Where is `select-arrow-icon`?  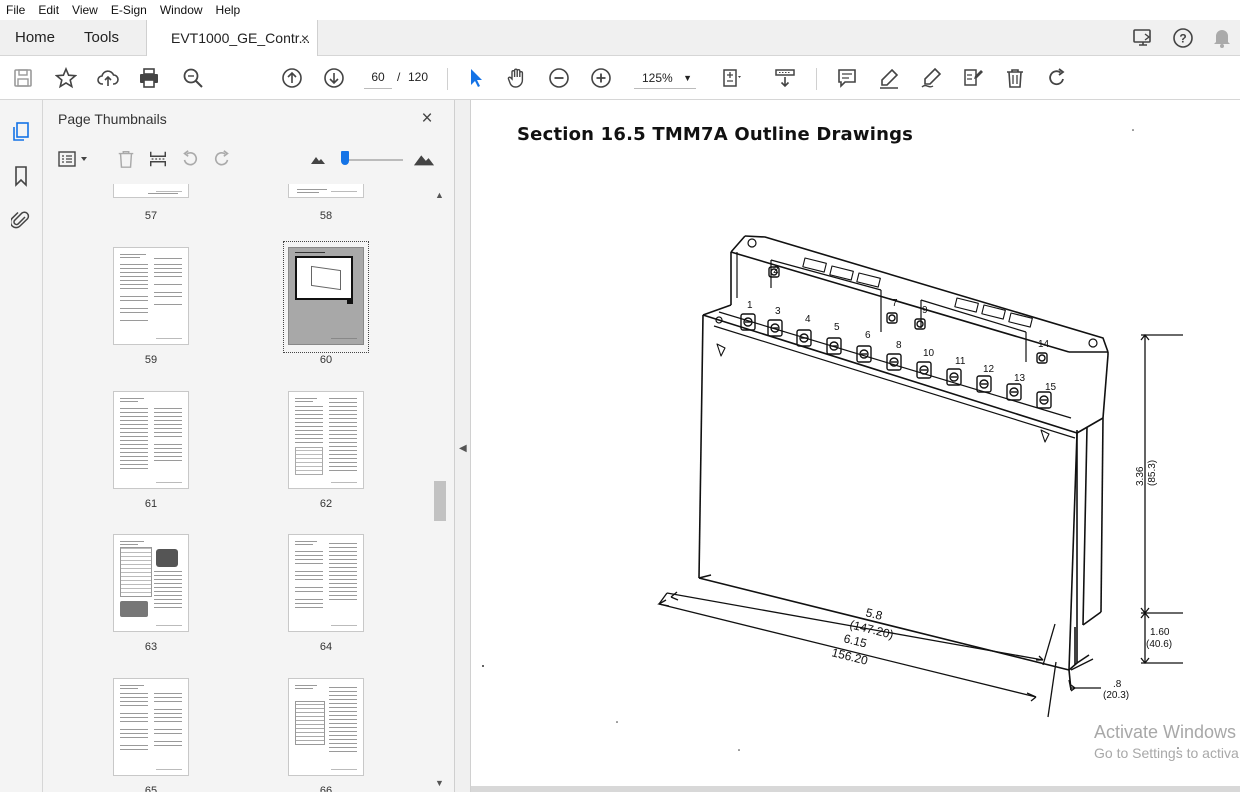
select-arrow-icon is located at coordinates (476, 78).